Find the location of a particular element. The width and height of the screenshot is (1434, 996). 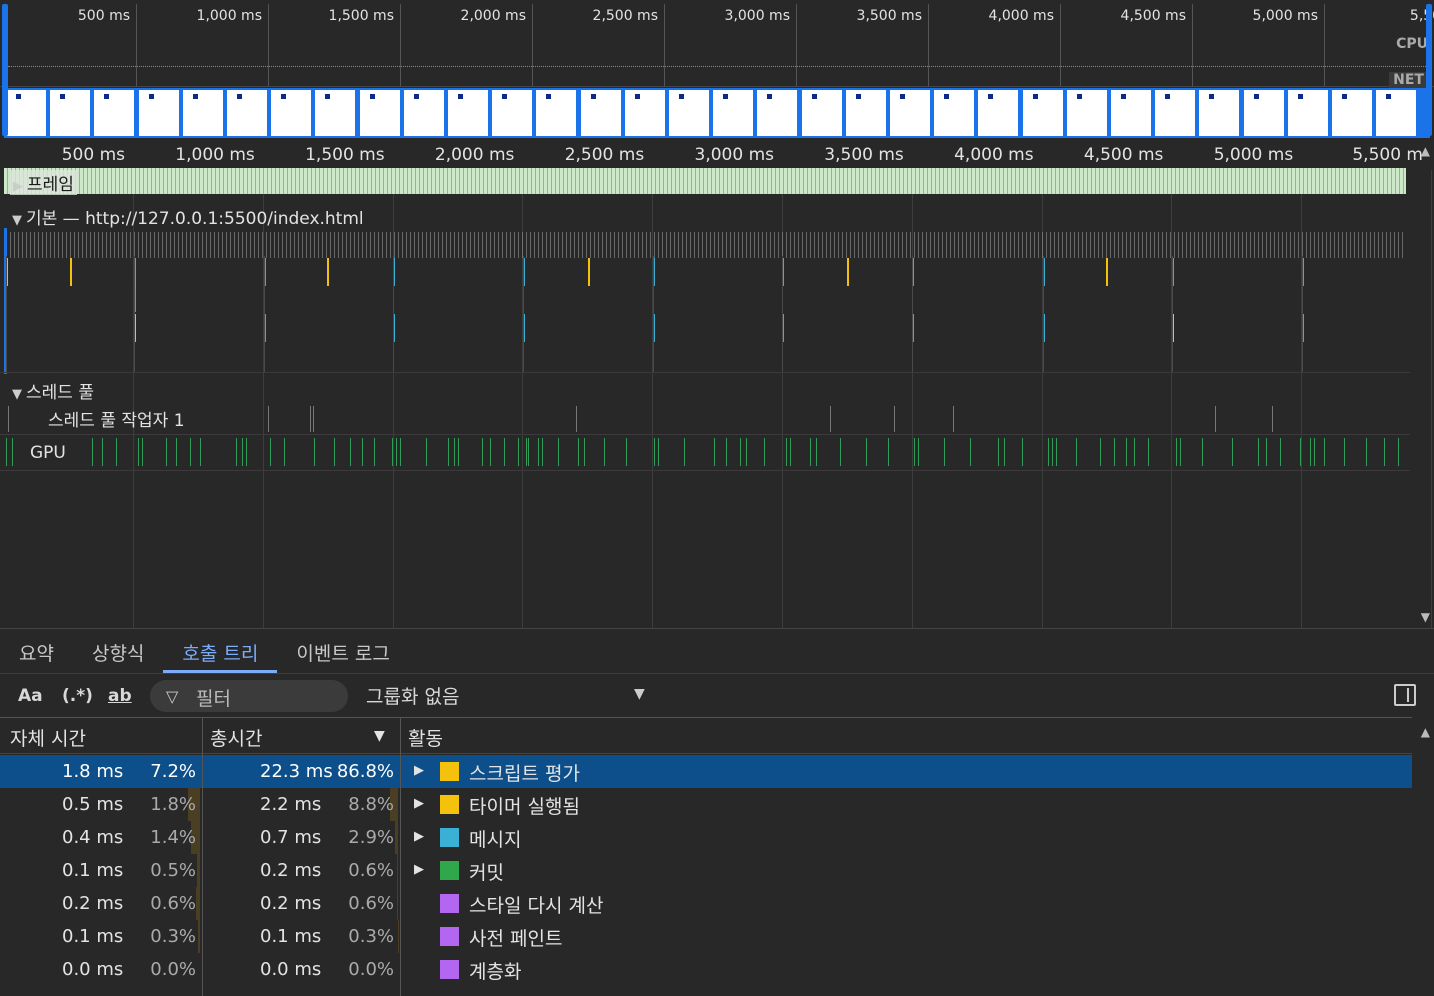

table-row: 0.1 ms 0.5% 0.2 ms 0.6% ▶ 커밋 is located at coordinates (706, 870).